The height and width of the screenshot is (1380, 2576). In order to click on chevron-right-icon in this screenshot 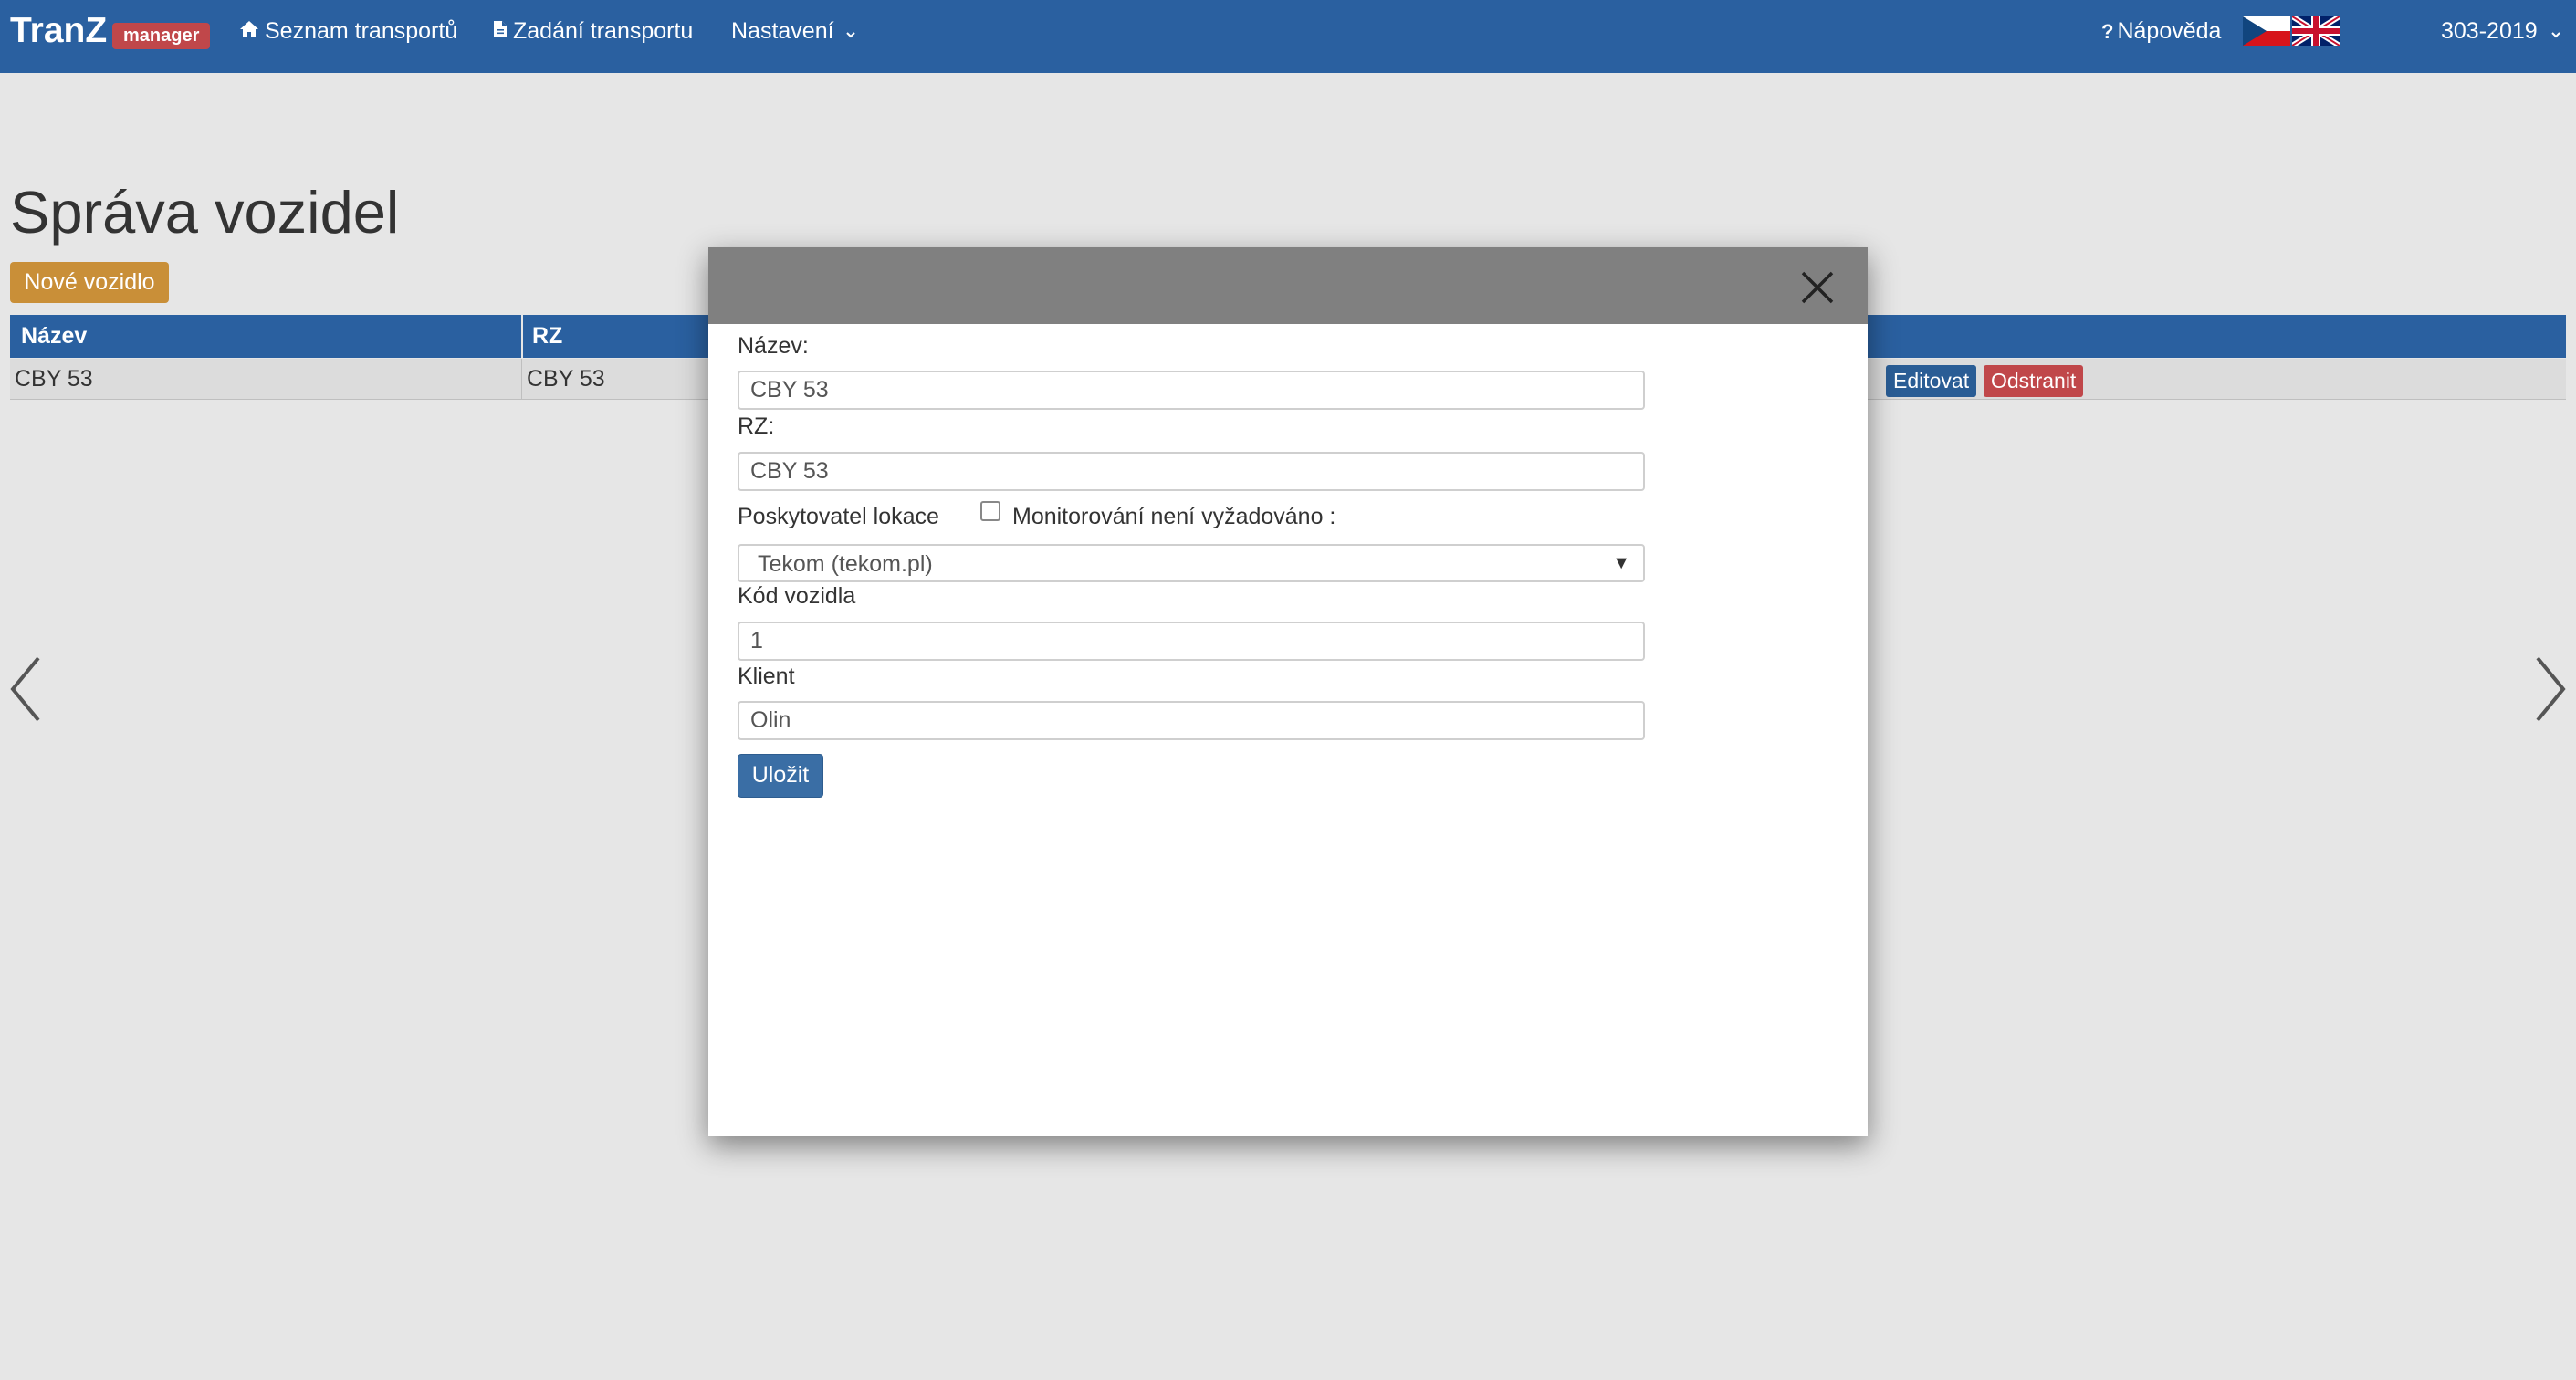, I will do `click(2551, 689)`.